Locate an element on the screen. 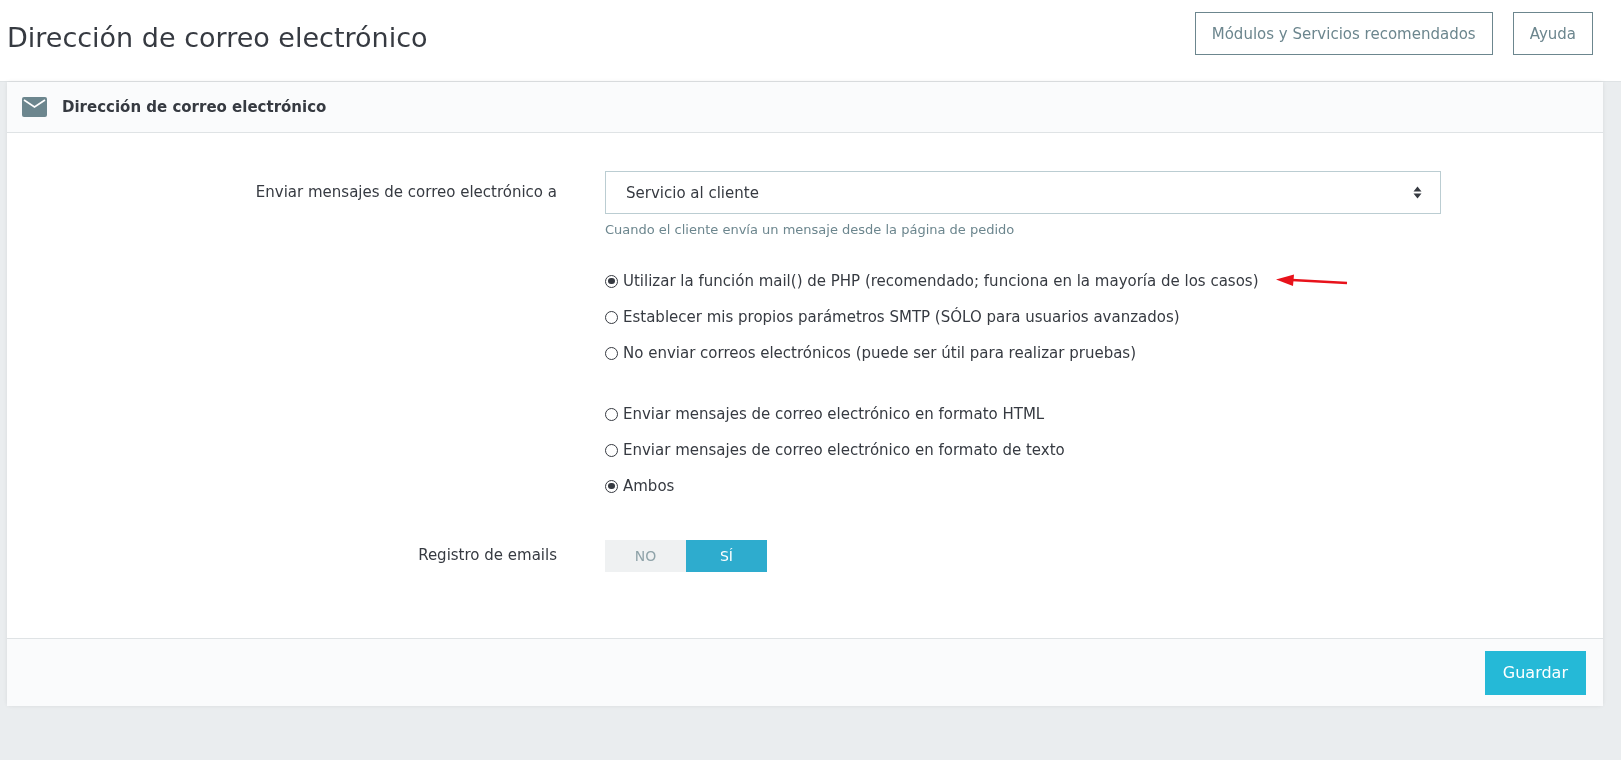 The image size is (1621, 760). radio-option: Utilizar la función mail() de PHP (recomendado; funciona en la mayoría de los casos) is located at coordinates (976, 281).